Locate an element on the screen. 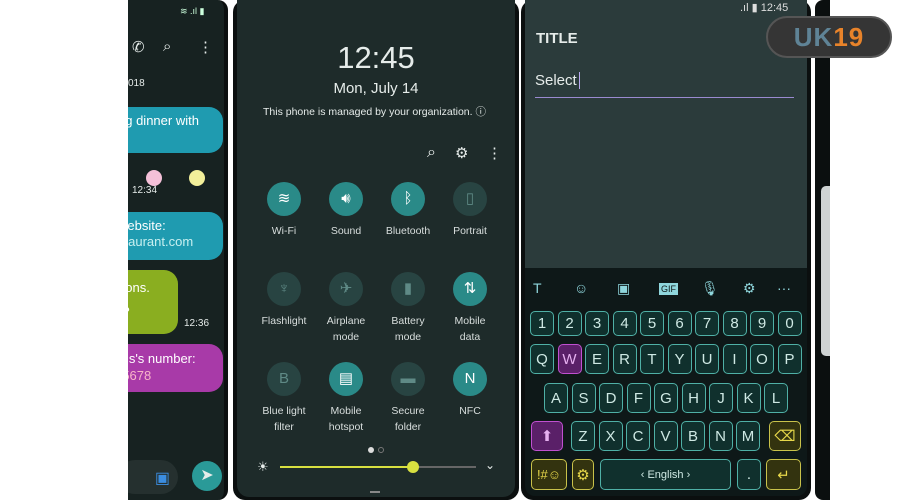 The image size is (900, 500). call-icon: ✆ is located at coordinates (138, 47).